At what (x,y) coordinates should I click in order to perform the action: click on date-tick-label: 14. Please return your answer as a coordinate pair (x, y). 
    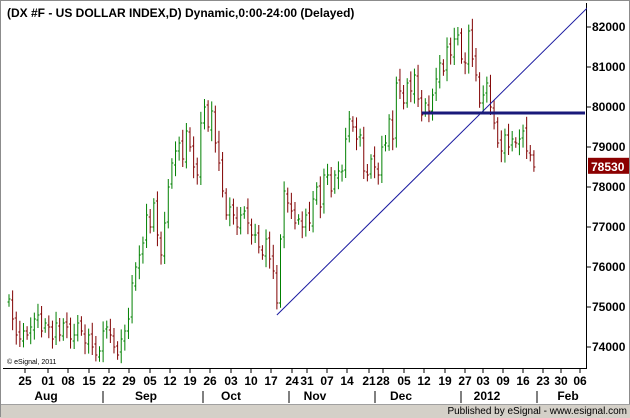
    Looking at the image, I should click on (347, 381).